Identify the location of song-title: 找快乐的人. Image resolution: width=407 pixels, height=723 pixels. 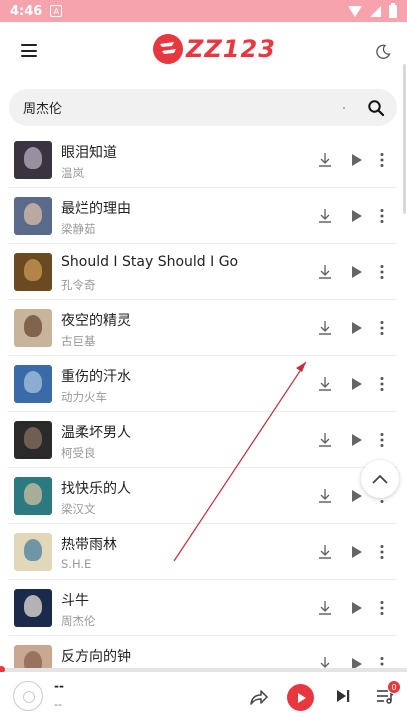
(96, 489).